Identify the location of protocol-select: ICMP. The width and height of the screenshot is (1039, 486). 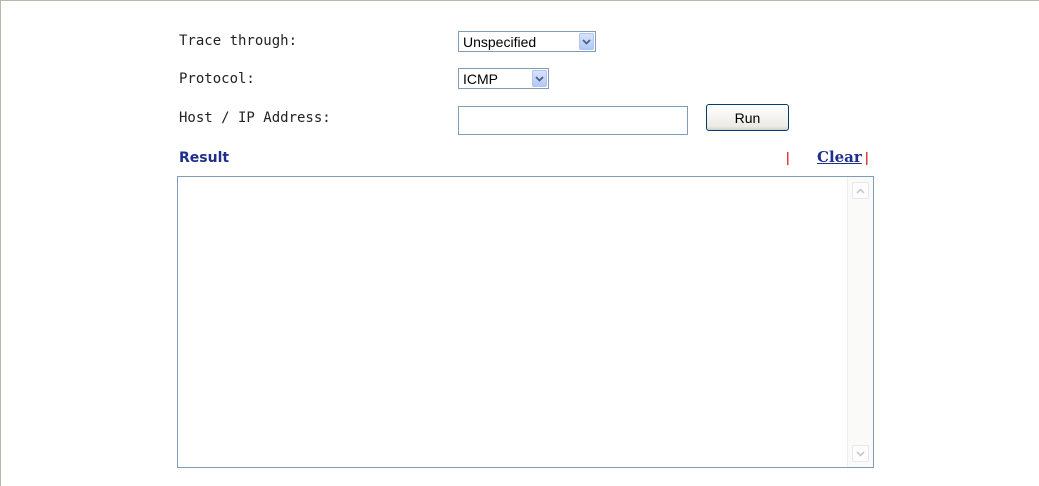
(503, 78).